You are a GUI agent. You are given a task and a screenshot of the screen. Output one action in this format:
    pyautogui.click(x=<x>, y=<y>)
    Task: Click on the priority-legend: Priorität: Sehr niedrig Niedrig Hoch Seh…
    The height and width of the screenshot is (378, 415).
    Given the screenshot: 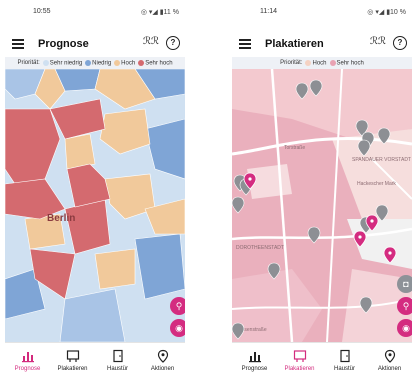 What is the action you would take?
    pyautogui.click(x=95, y=63)
    